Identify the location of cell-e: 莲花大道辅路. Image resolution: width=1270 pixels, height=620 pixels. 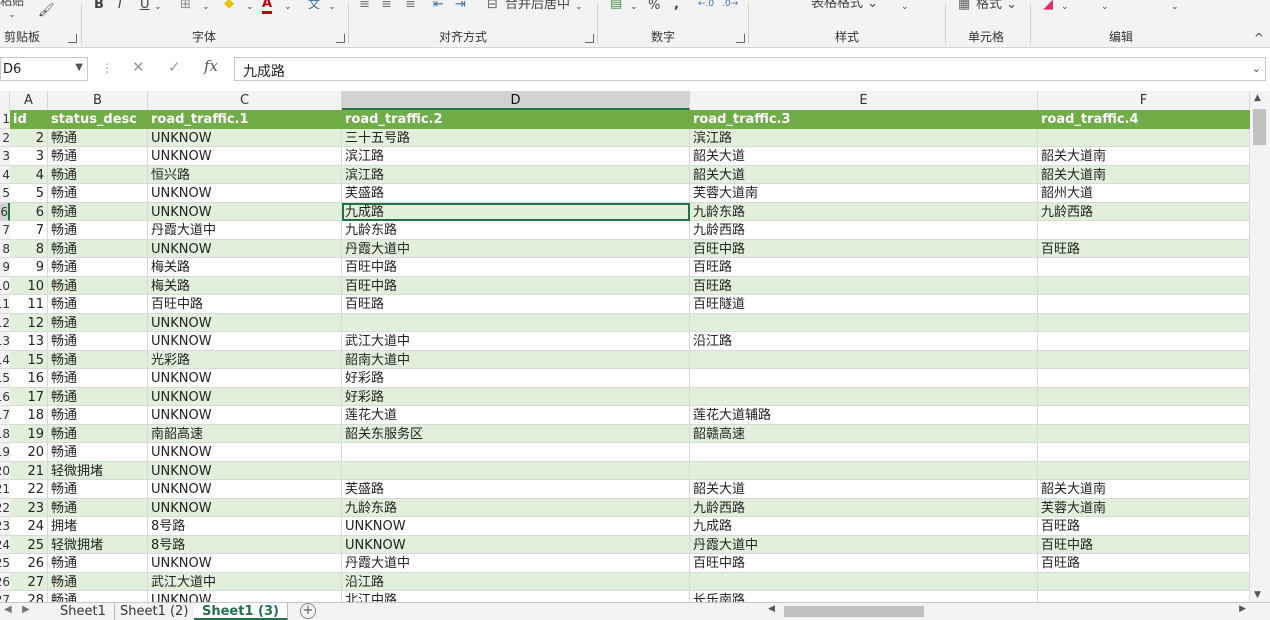
(864, 415).